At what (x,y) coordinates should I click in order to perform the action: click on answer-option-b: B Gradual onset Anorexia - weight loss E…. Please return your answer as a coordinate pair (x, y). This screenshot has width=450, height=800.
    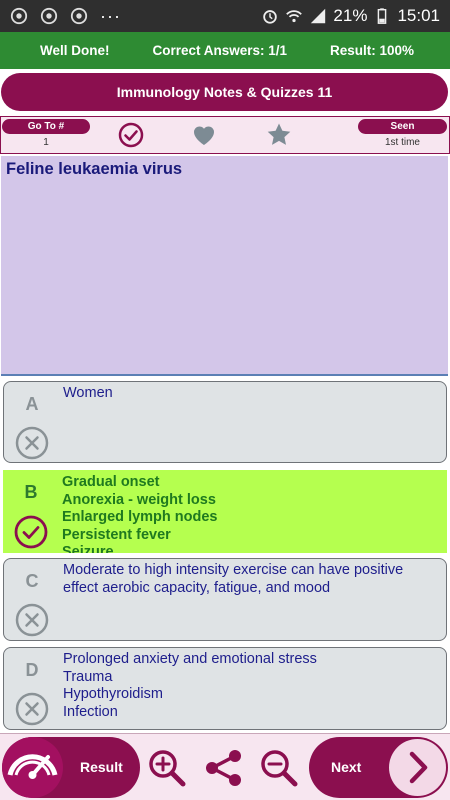
    Looking at the image, I should click on (225, 511).